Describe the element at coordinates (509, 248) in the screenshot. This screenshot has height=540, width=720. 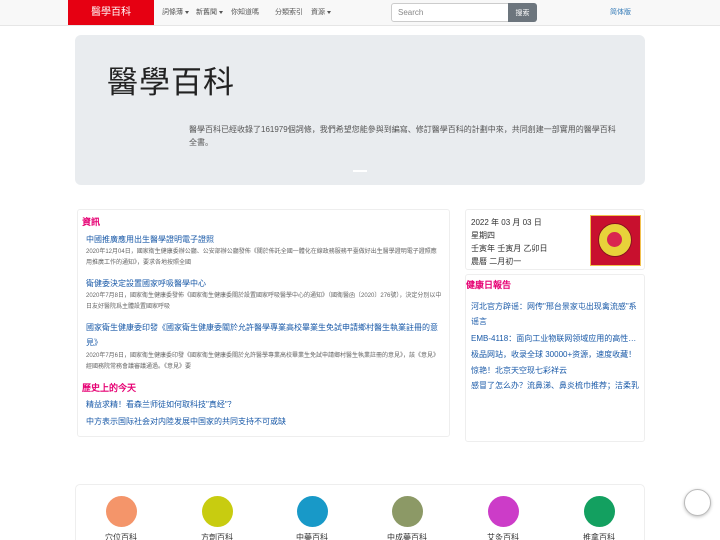
I see `calendar-ganzhi: 壬寅年 壬寅月 乙卯日` at that location.